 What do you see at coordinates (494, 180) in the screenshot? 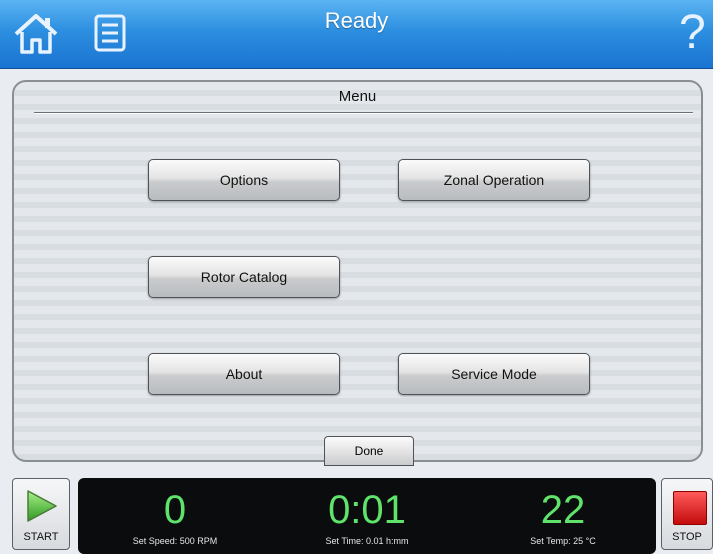
I see `zonal-operation-button: Zonal Operation` at bounding box center [494, 180].